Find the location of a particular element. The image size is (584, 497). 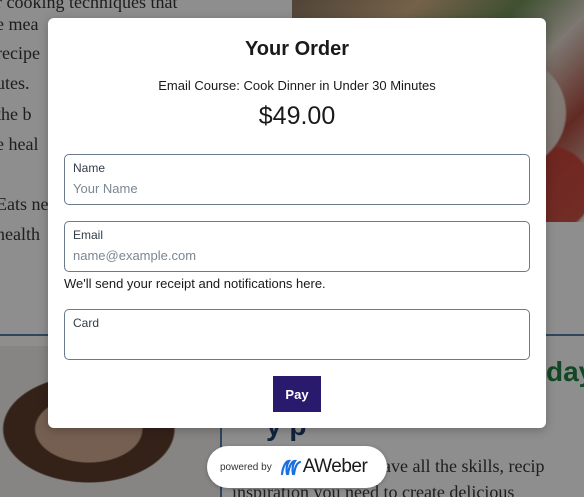

aweber-logo: AWeber is located at coordinates (324, 467).